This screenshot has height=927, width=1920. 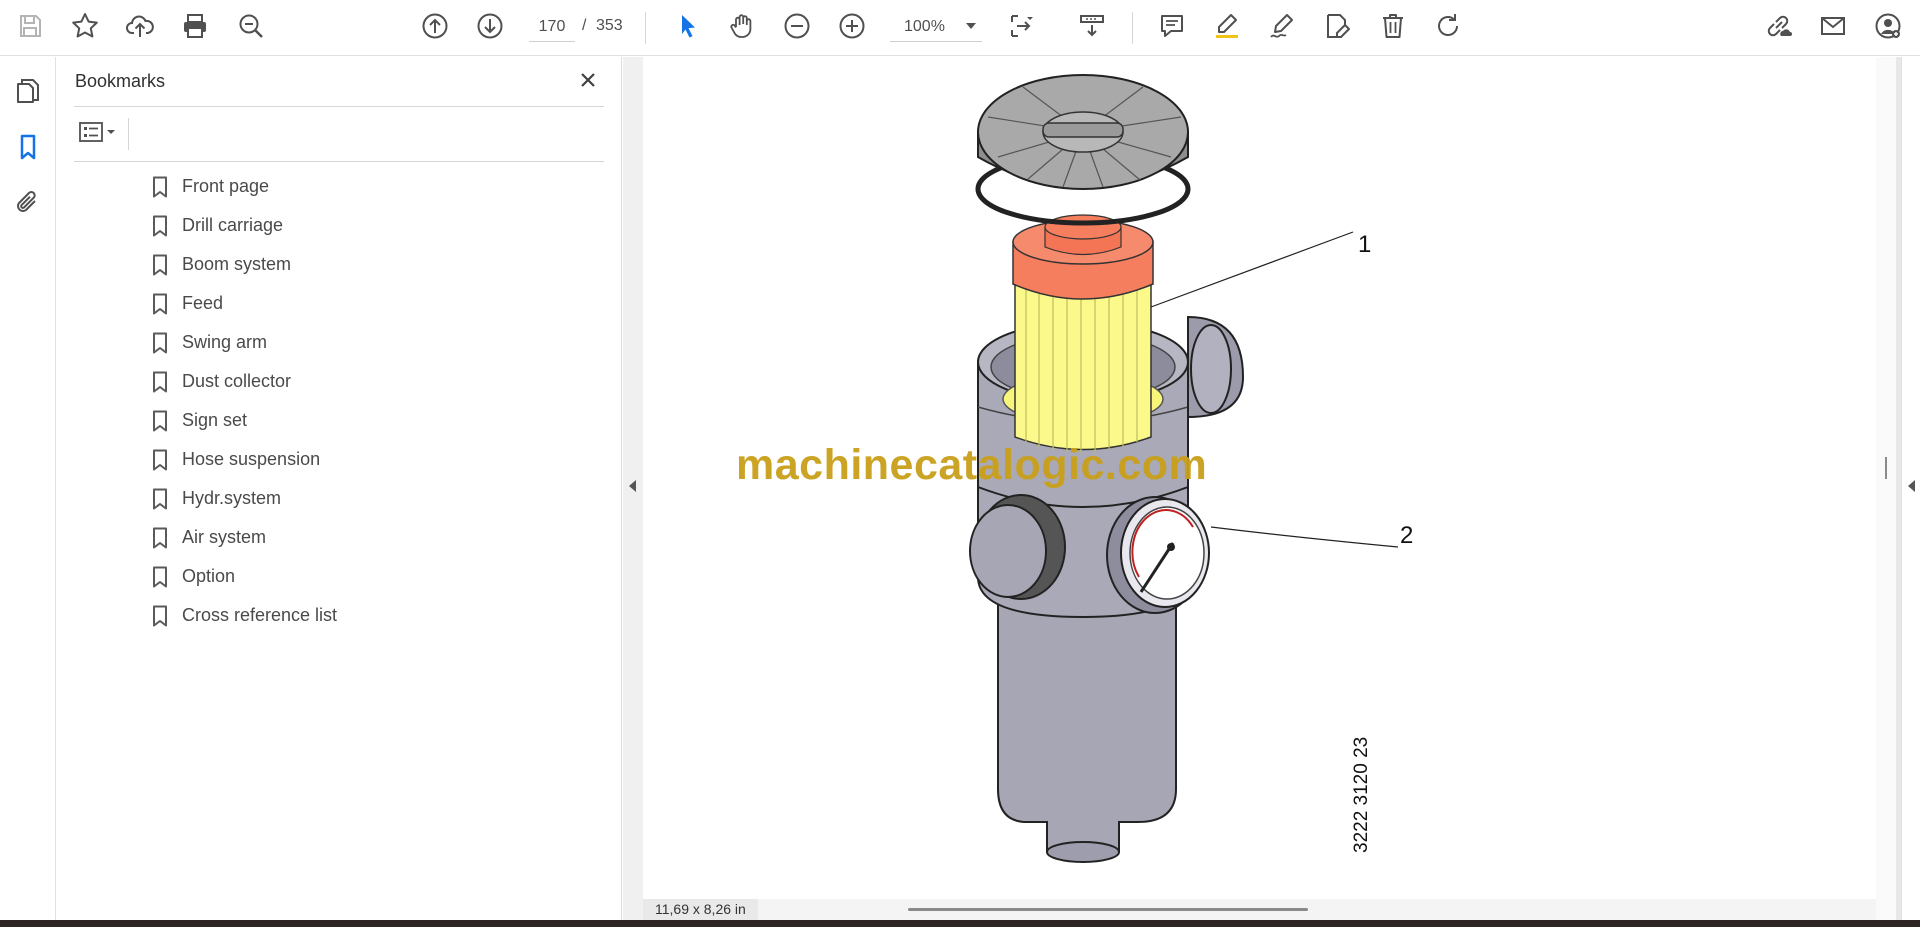 I want to click on bookmarks-button, so click(x=28, y=149).